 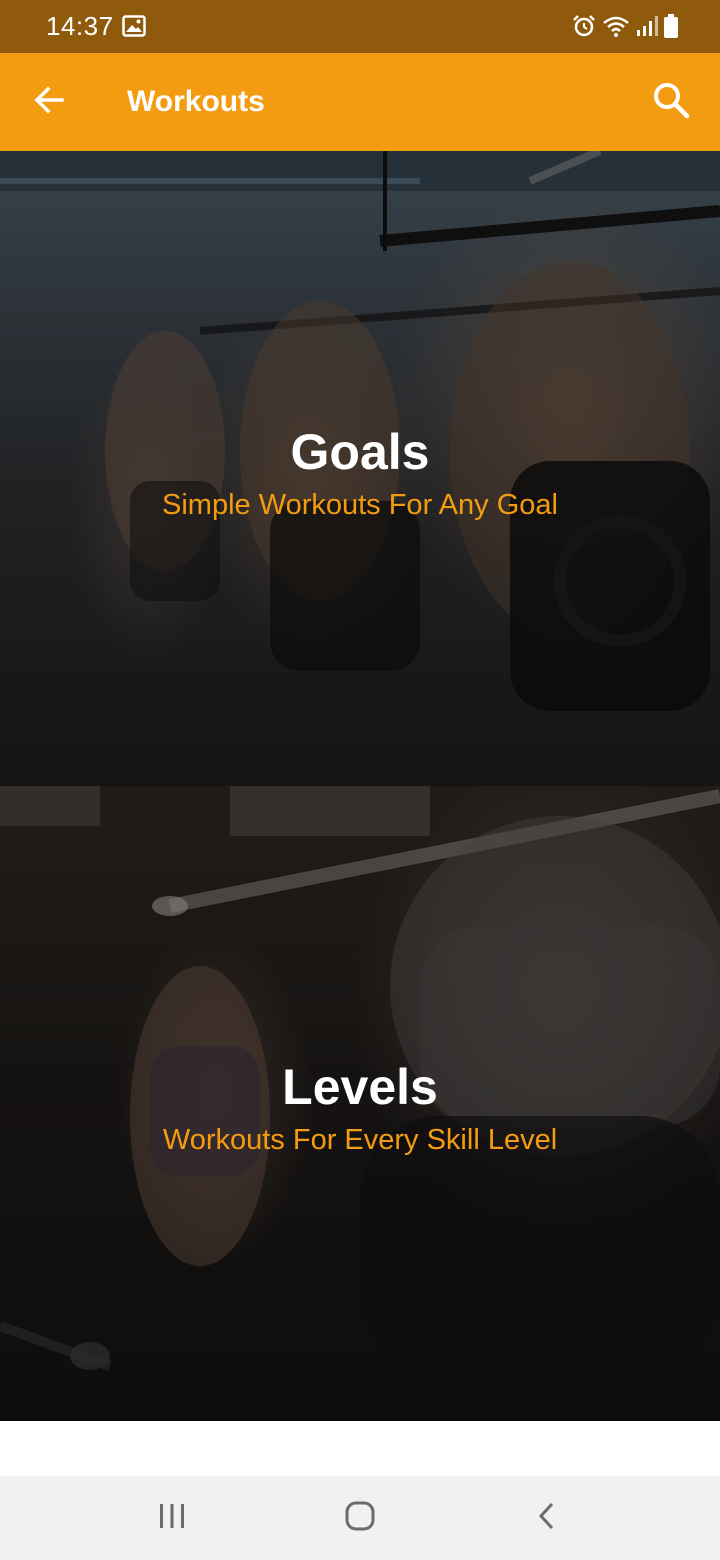 I want to click on back-button, so click(x=49, y=102).